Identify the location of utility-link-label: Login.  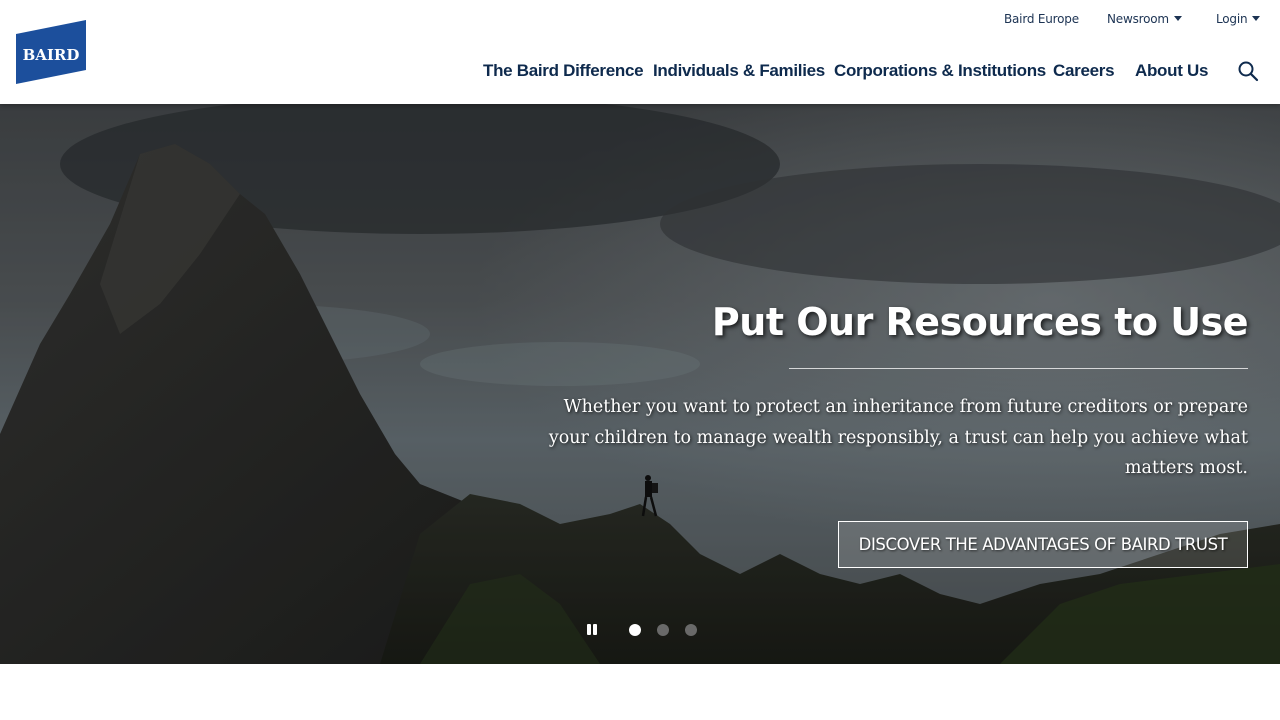
(1232, 19).